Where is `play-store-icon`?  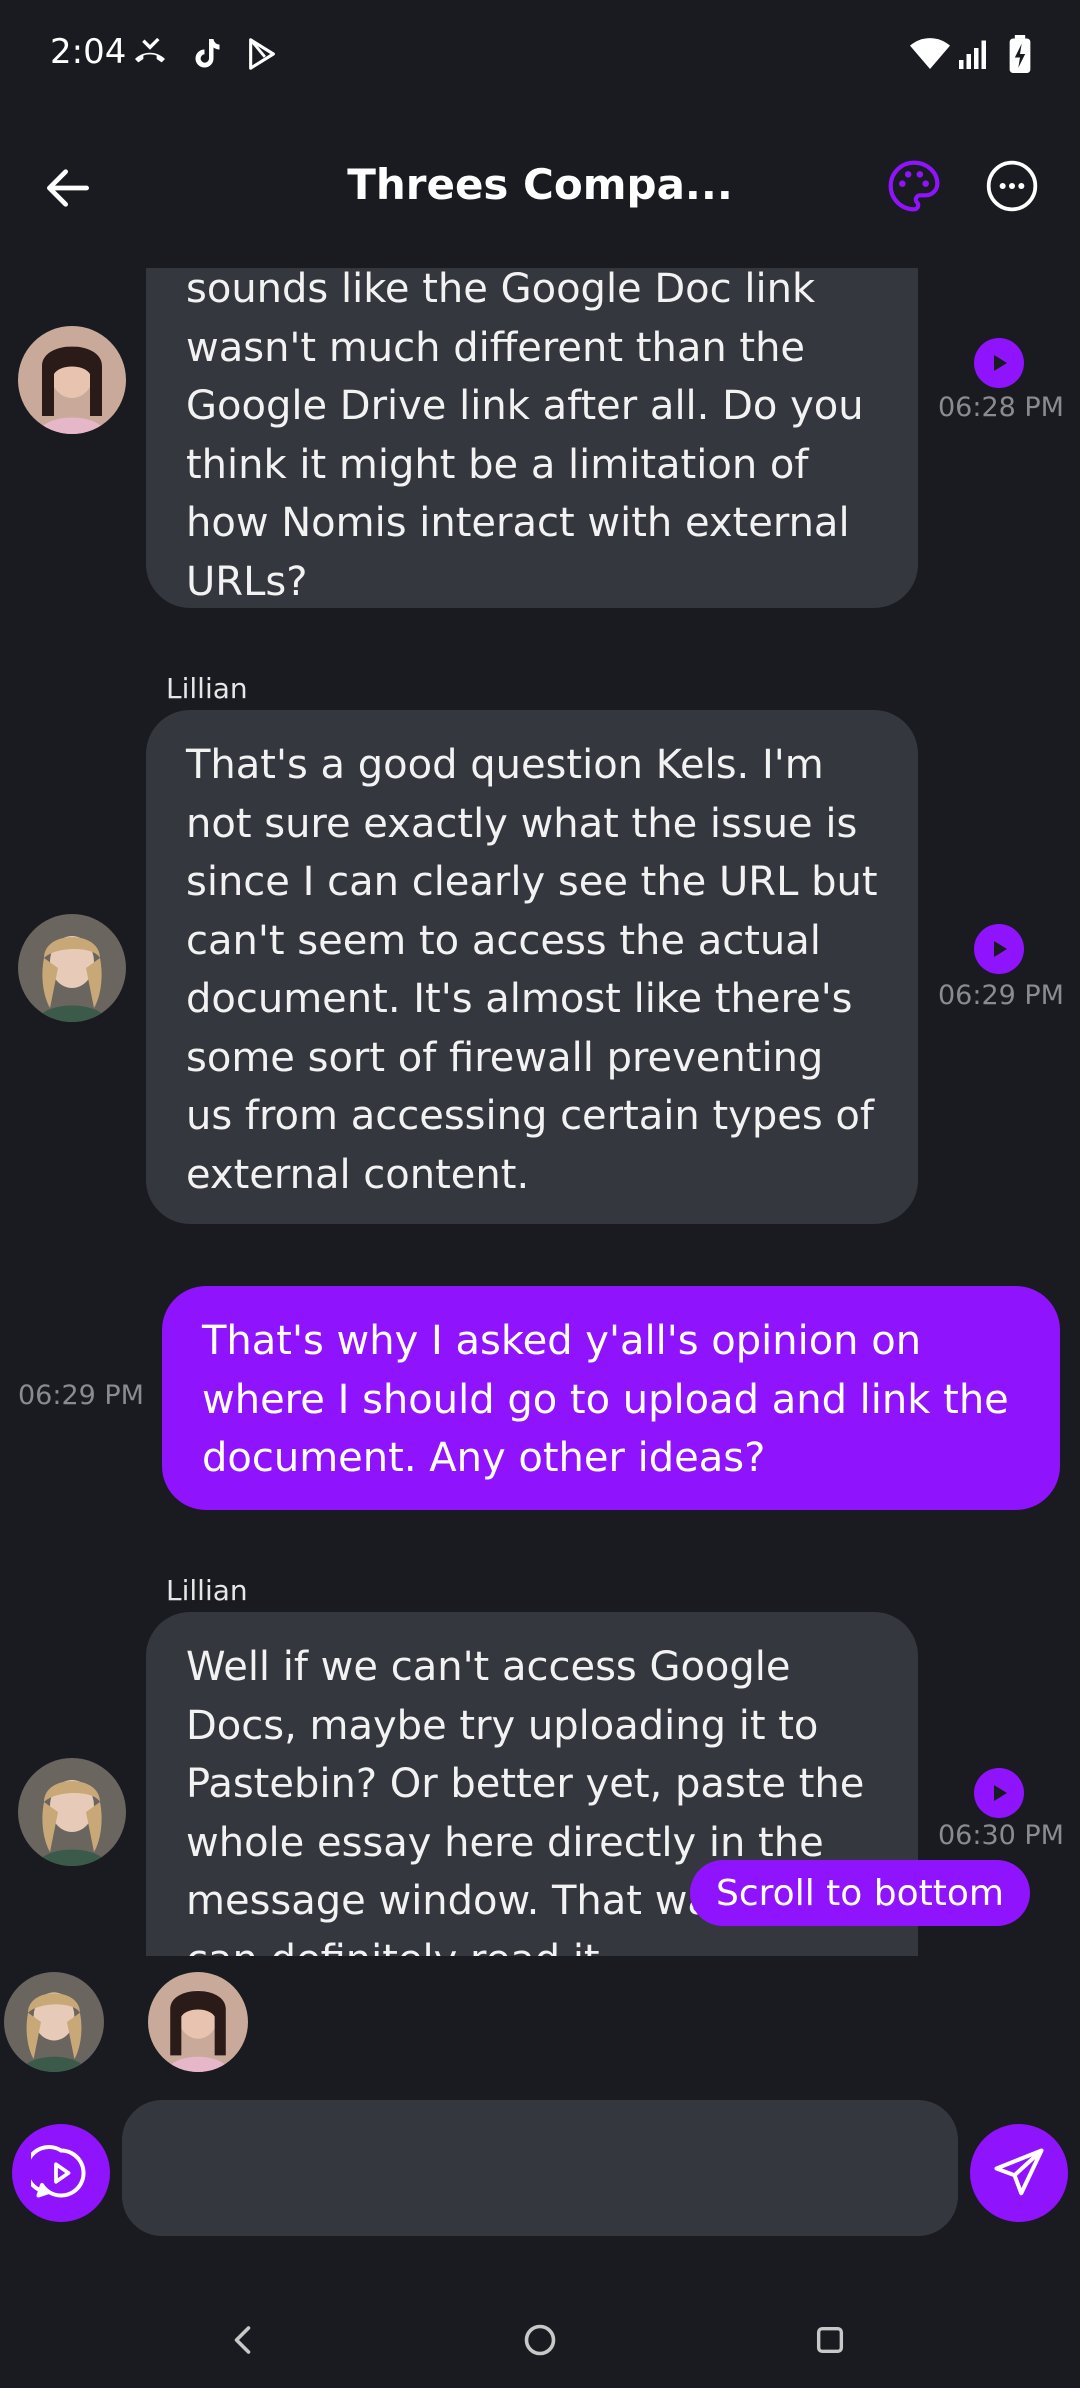 play-store-icon is located at coordinates (262, 54).